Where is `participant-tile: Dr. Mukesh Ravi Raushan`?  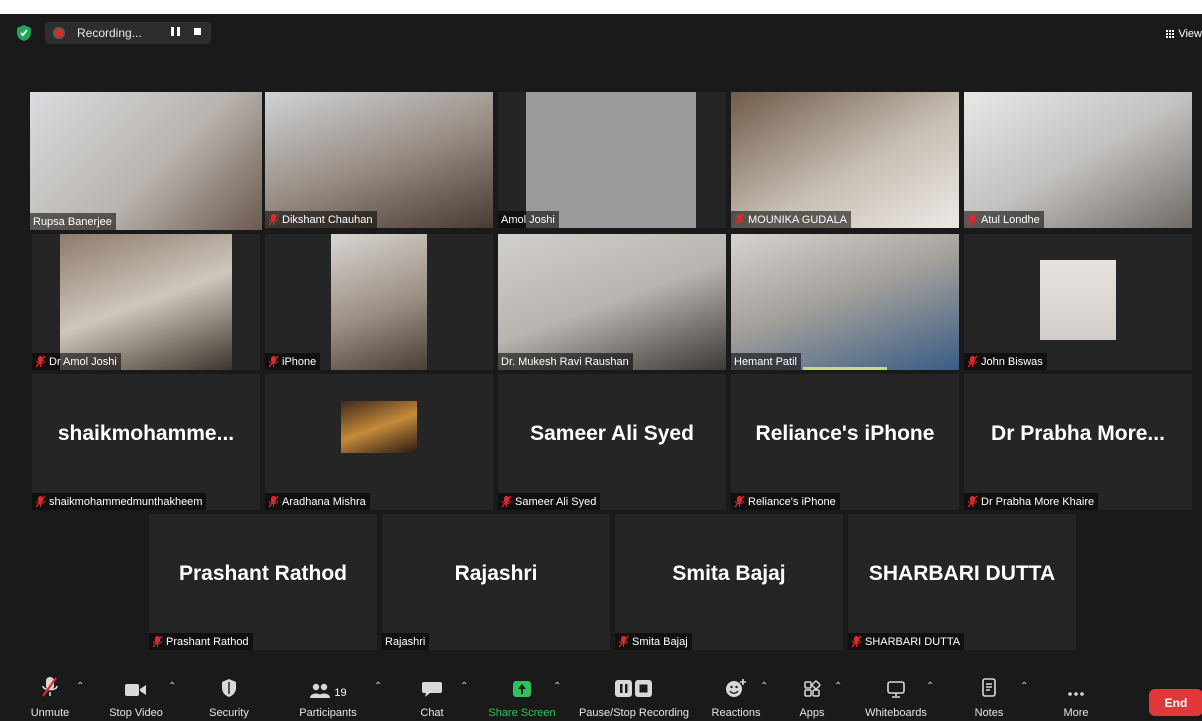
participant-tile: Dr. Mukesh Ravi Raushan is located at coordinates (612, 302).